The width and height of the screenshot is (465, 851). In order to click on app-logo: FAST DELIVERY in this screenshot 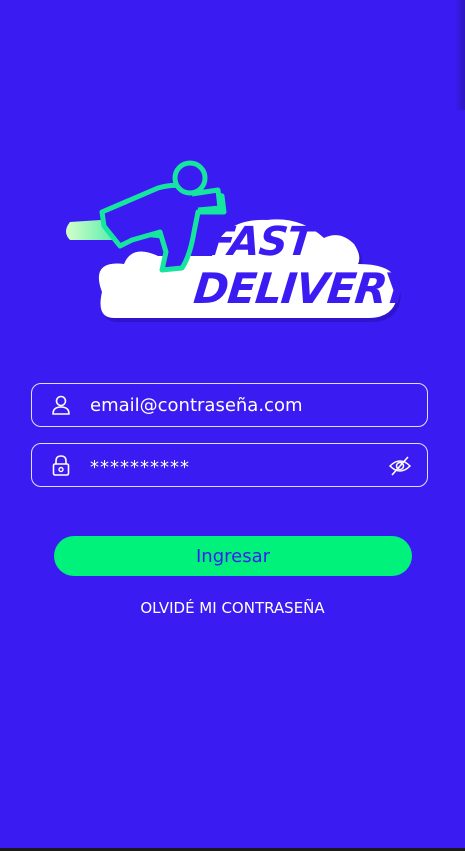, I will do `click(238, 242)`.